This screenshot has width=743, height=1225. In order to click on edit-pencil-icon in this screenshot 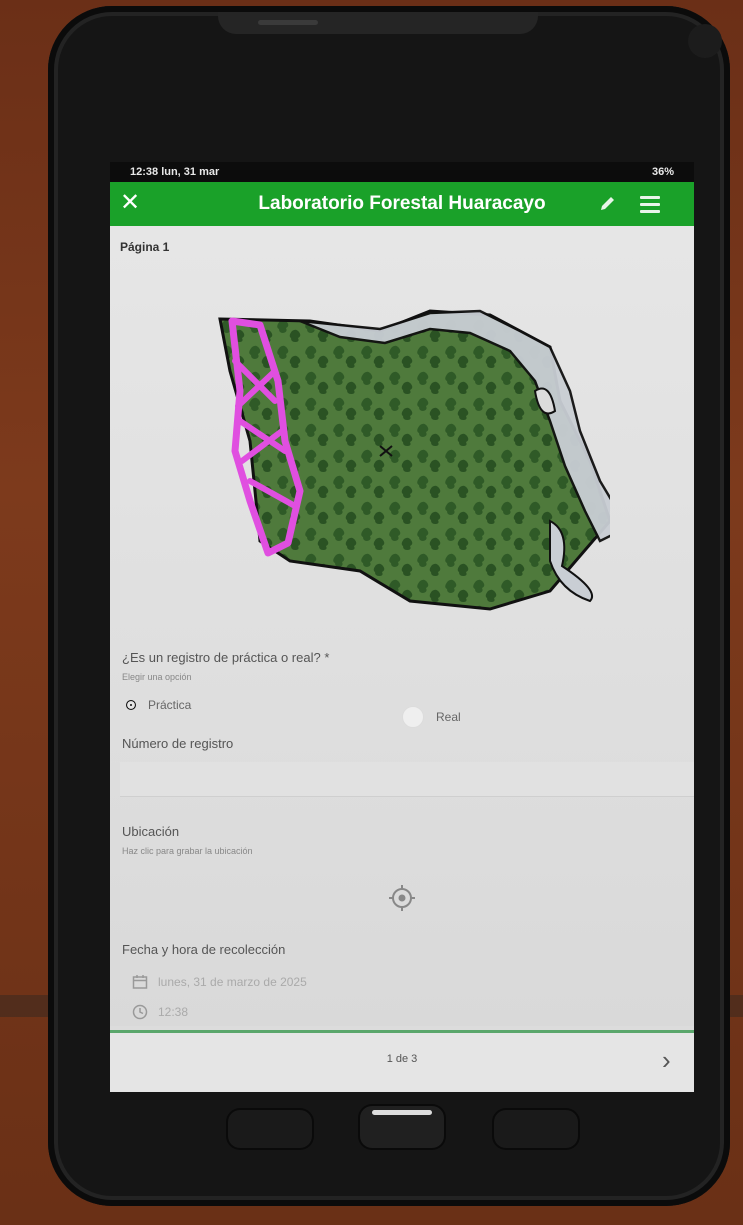, I will do `click(608, 204)`.